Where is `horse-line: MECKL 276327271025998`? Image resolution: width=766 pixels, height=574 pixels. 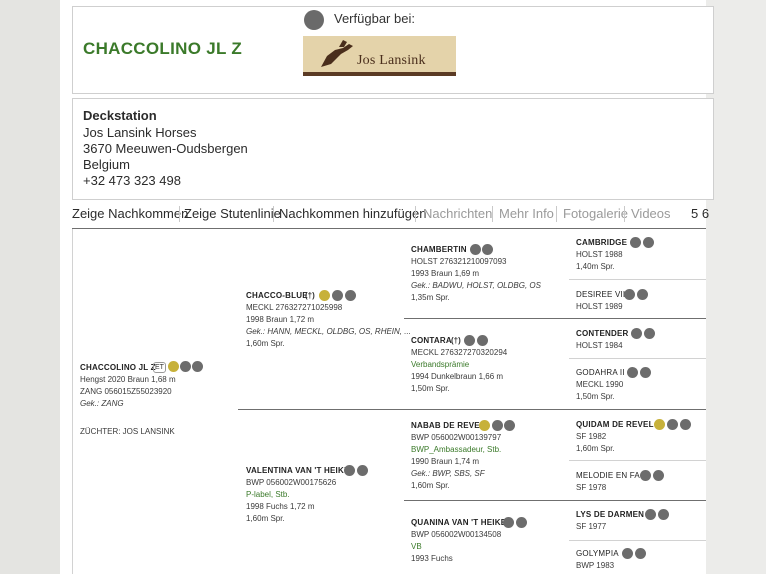 horse-line: MECKL 276327271025998 is located at coordinates (294, 307).